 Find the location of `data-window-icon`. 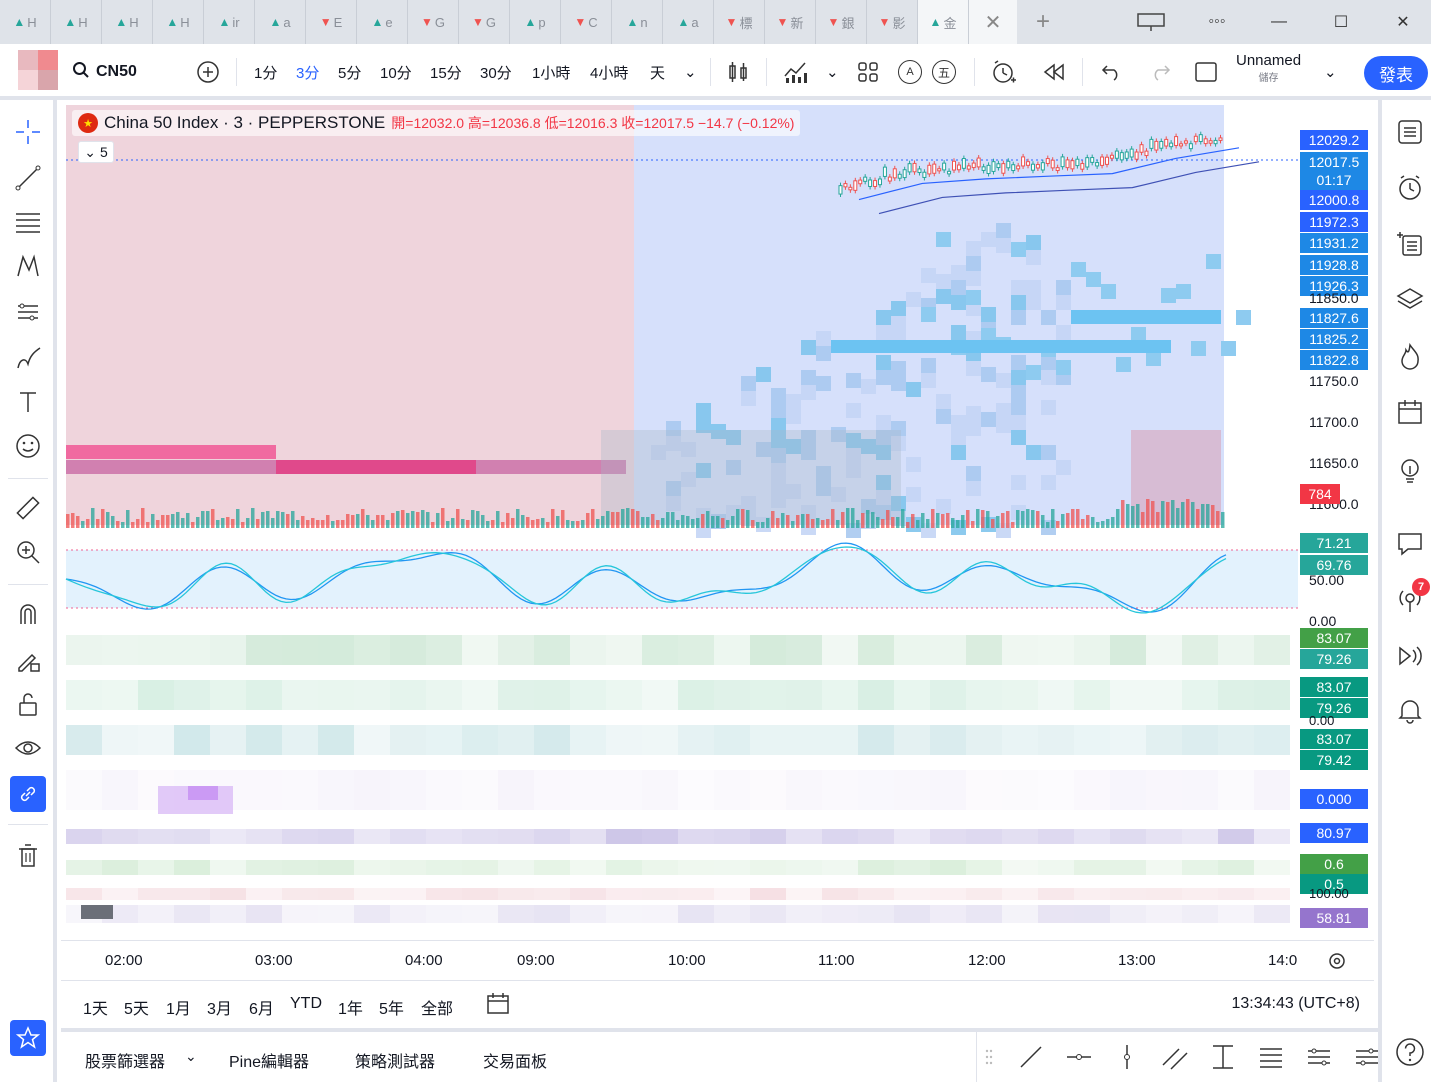

data-window-icon is located at coordinates (1410, 244).